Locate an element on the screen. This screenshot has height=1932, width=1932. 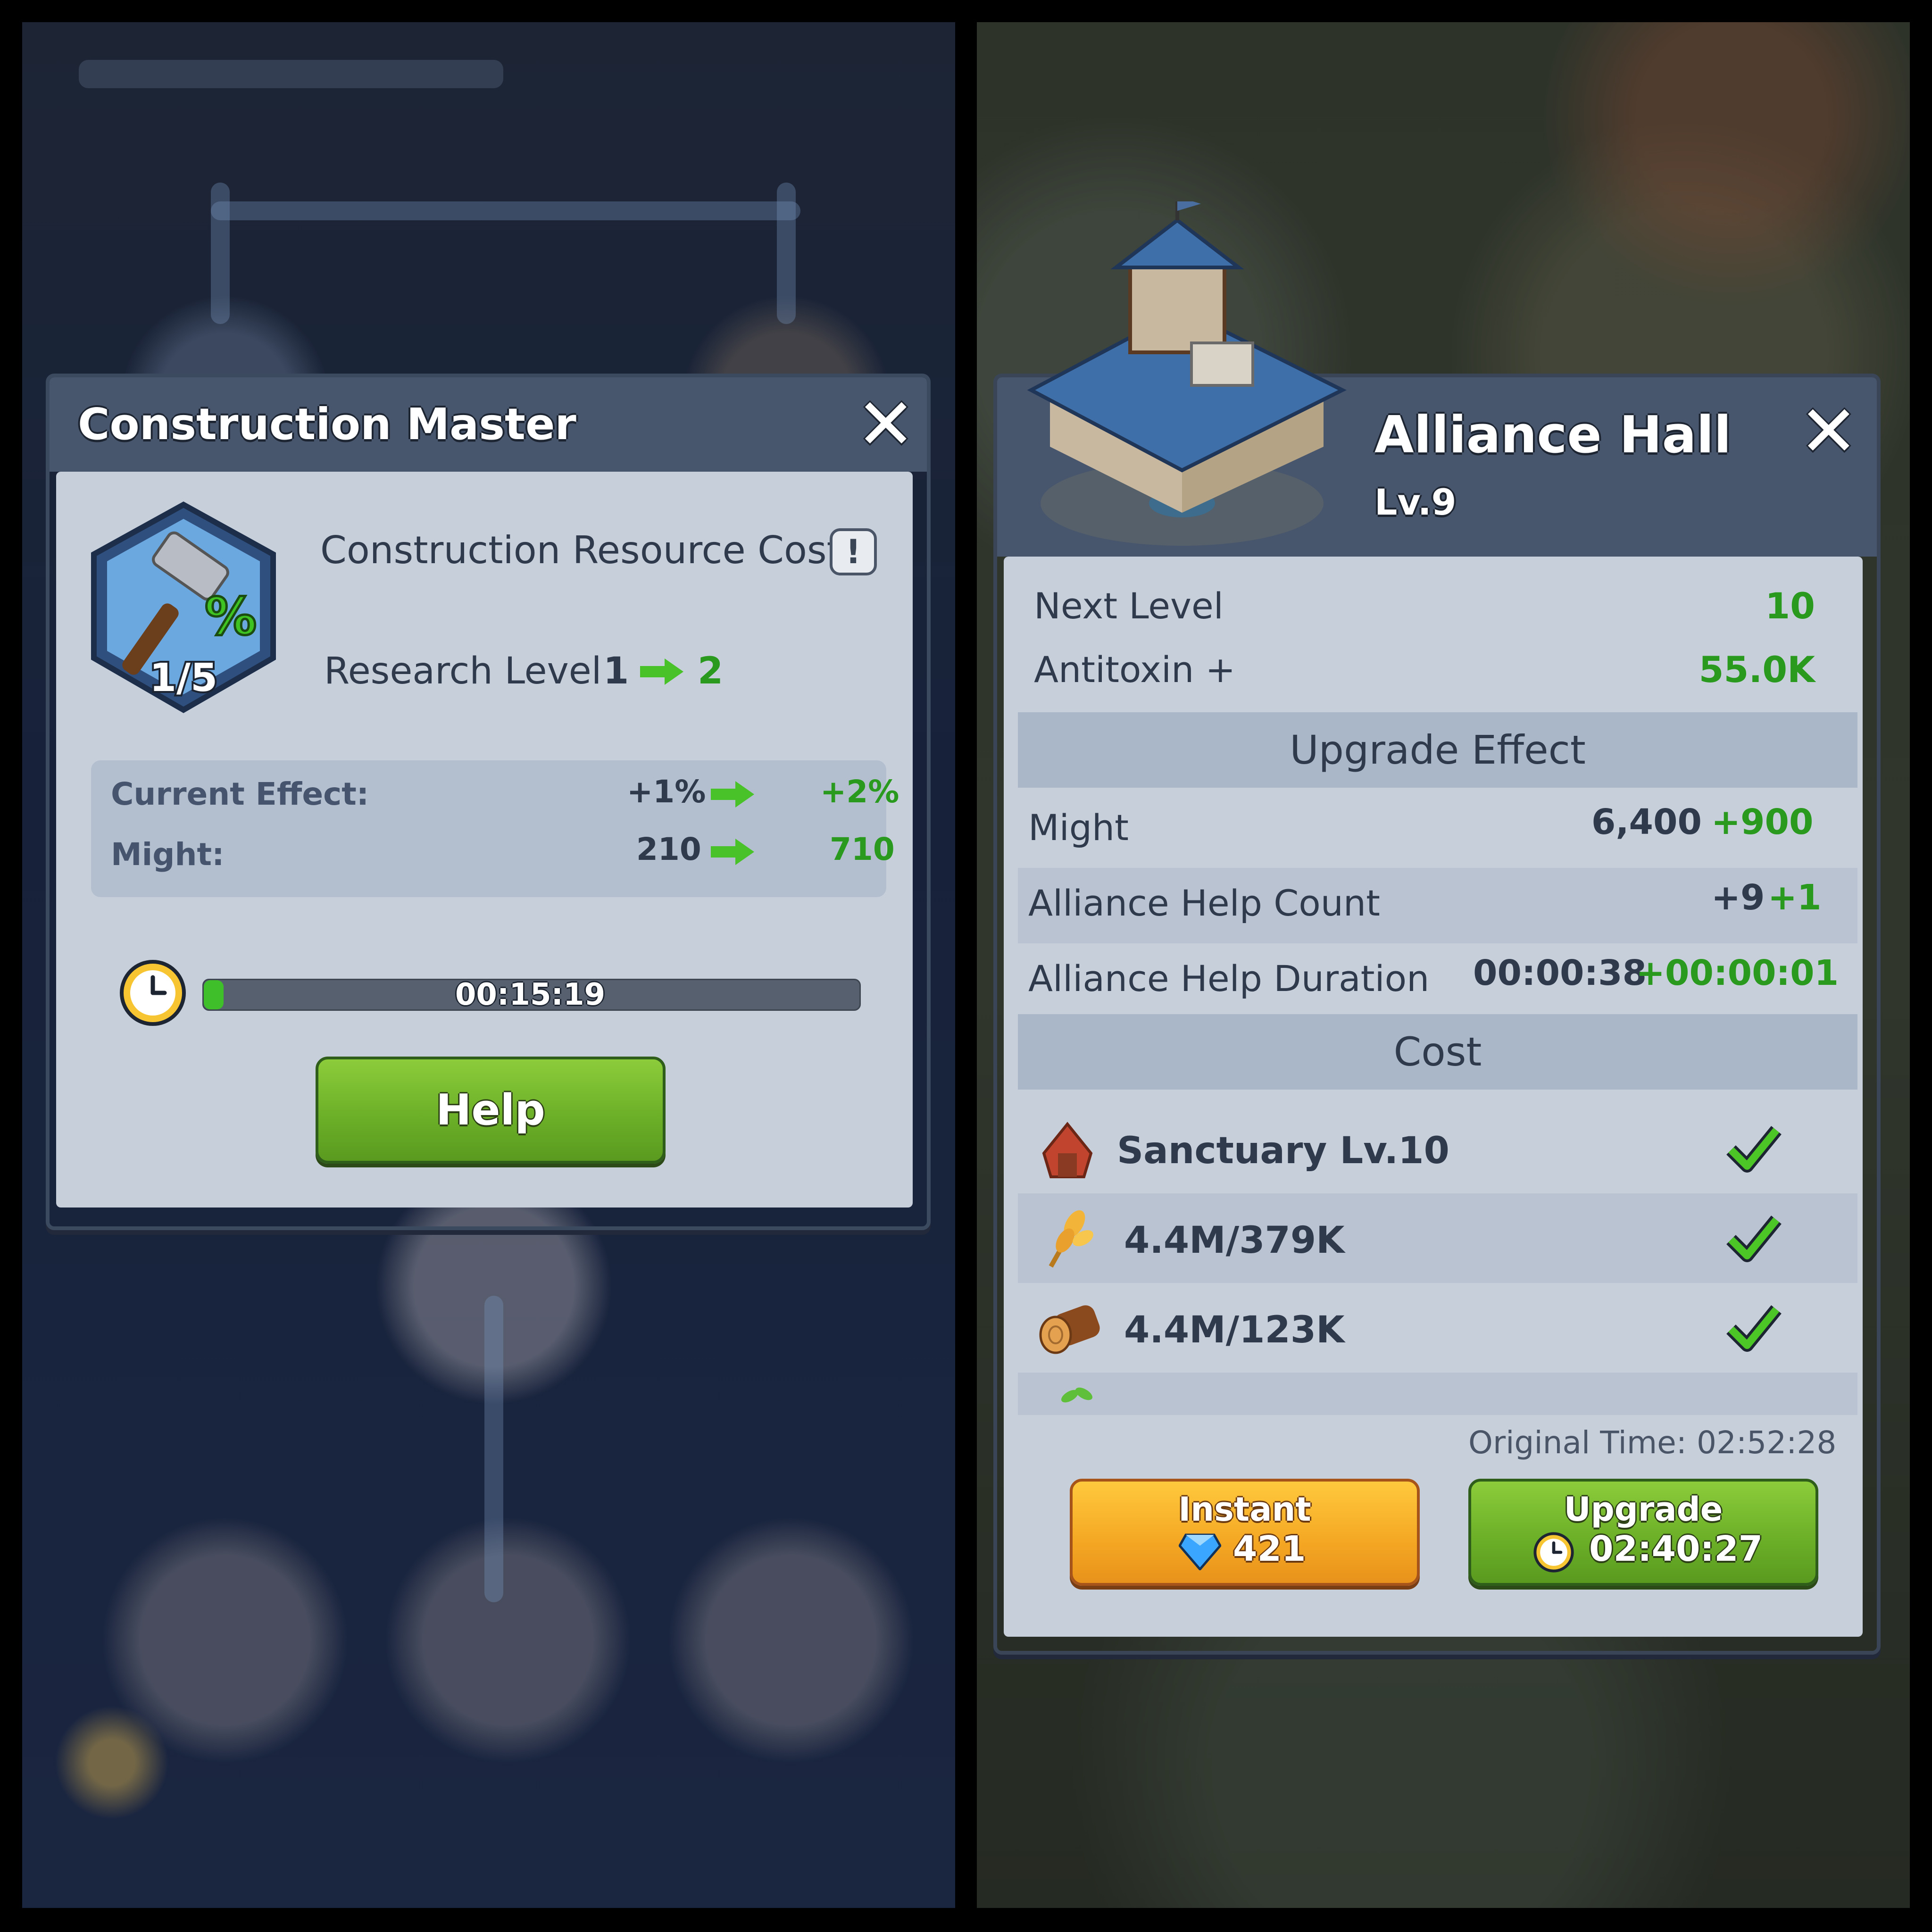
log-icon is located at coordinates (1069, 1329).